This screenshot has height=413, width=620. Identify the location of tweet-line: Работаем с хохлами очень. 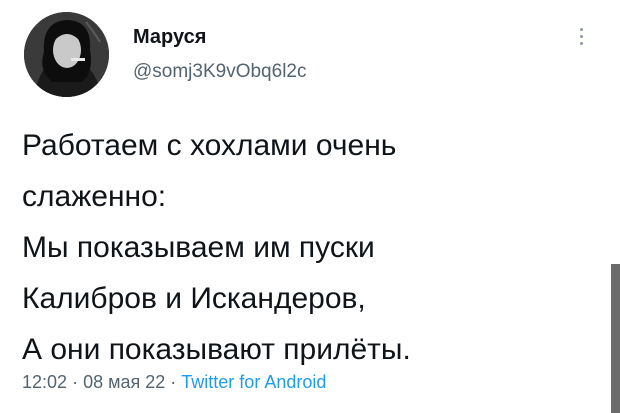
(209, 145).